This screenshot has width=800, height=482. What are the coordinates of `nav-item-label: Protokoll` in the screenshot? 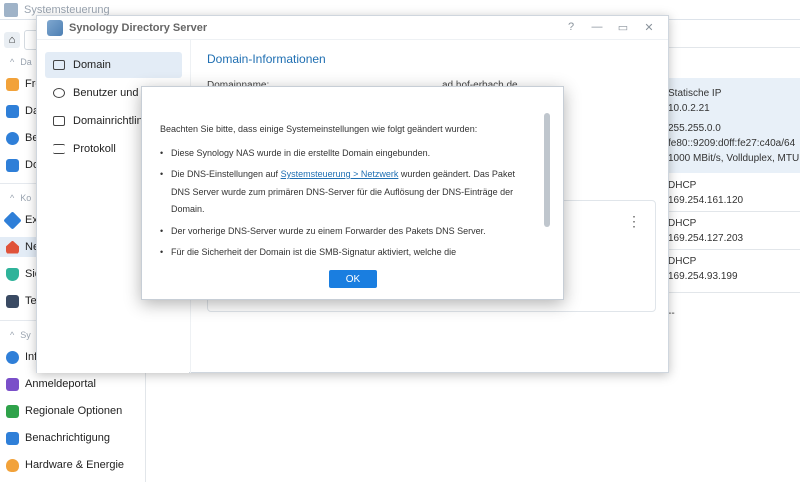 It's located at (94, 149).